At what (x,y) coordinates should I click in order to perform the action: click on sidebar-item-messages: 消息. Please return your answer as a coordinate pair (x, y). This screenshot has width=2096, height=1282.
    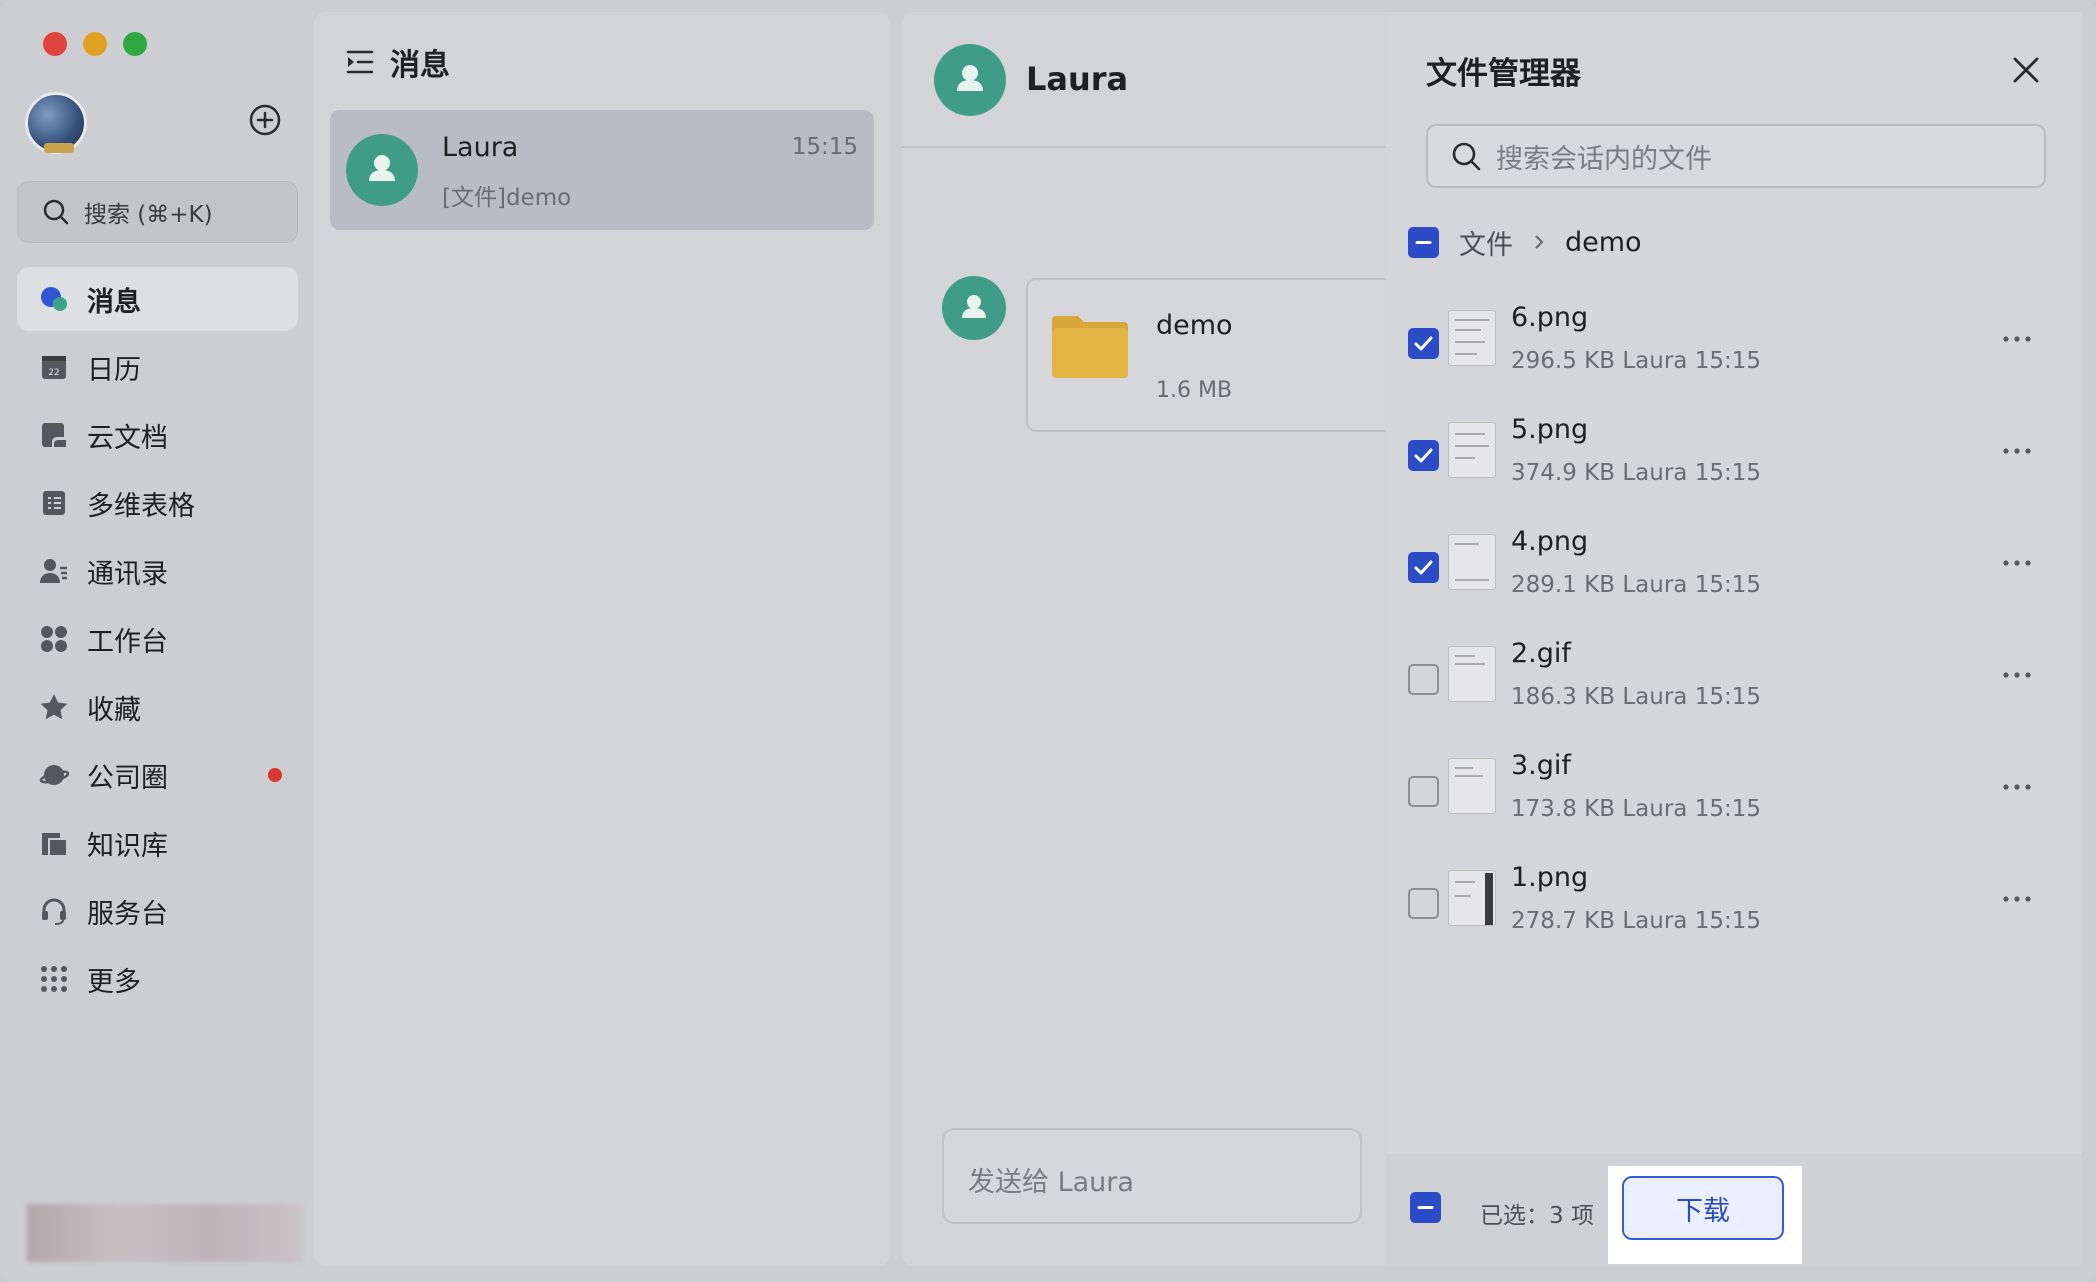
    Looking at the image, I should click on (157, 299).